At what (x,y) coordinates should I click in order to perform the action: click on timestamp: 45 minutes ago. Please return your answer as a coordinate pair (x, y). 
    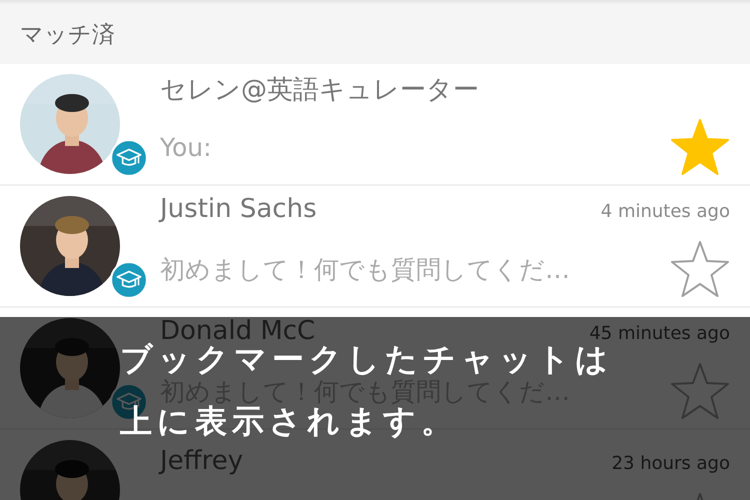
    Looking at the image, I should click on (659, 333).